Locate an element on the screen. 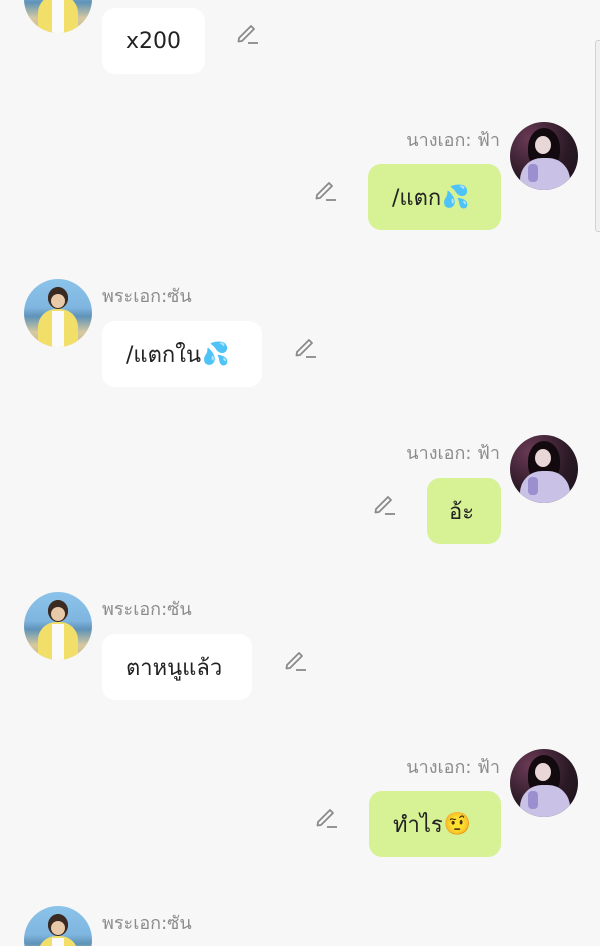 Image resolution: width=600 pixels, height=946 pixels. message-row: พระเอก:ซัน /แตกใน 💦 is located at coordinates (300, 337).